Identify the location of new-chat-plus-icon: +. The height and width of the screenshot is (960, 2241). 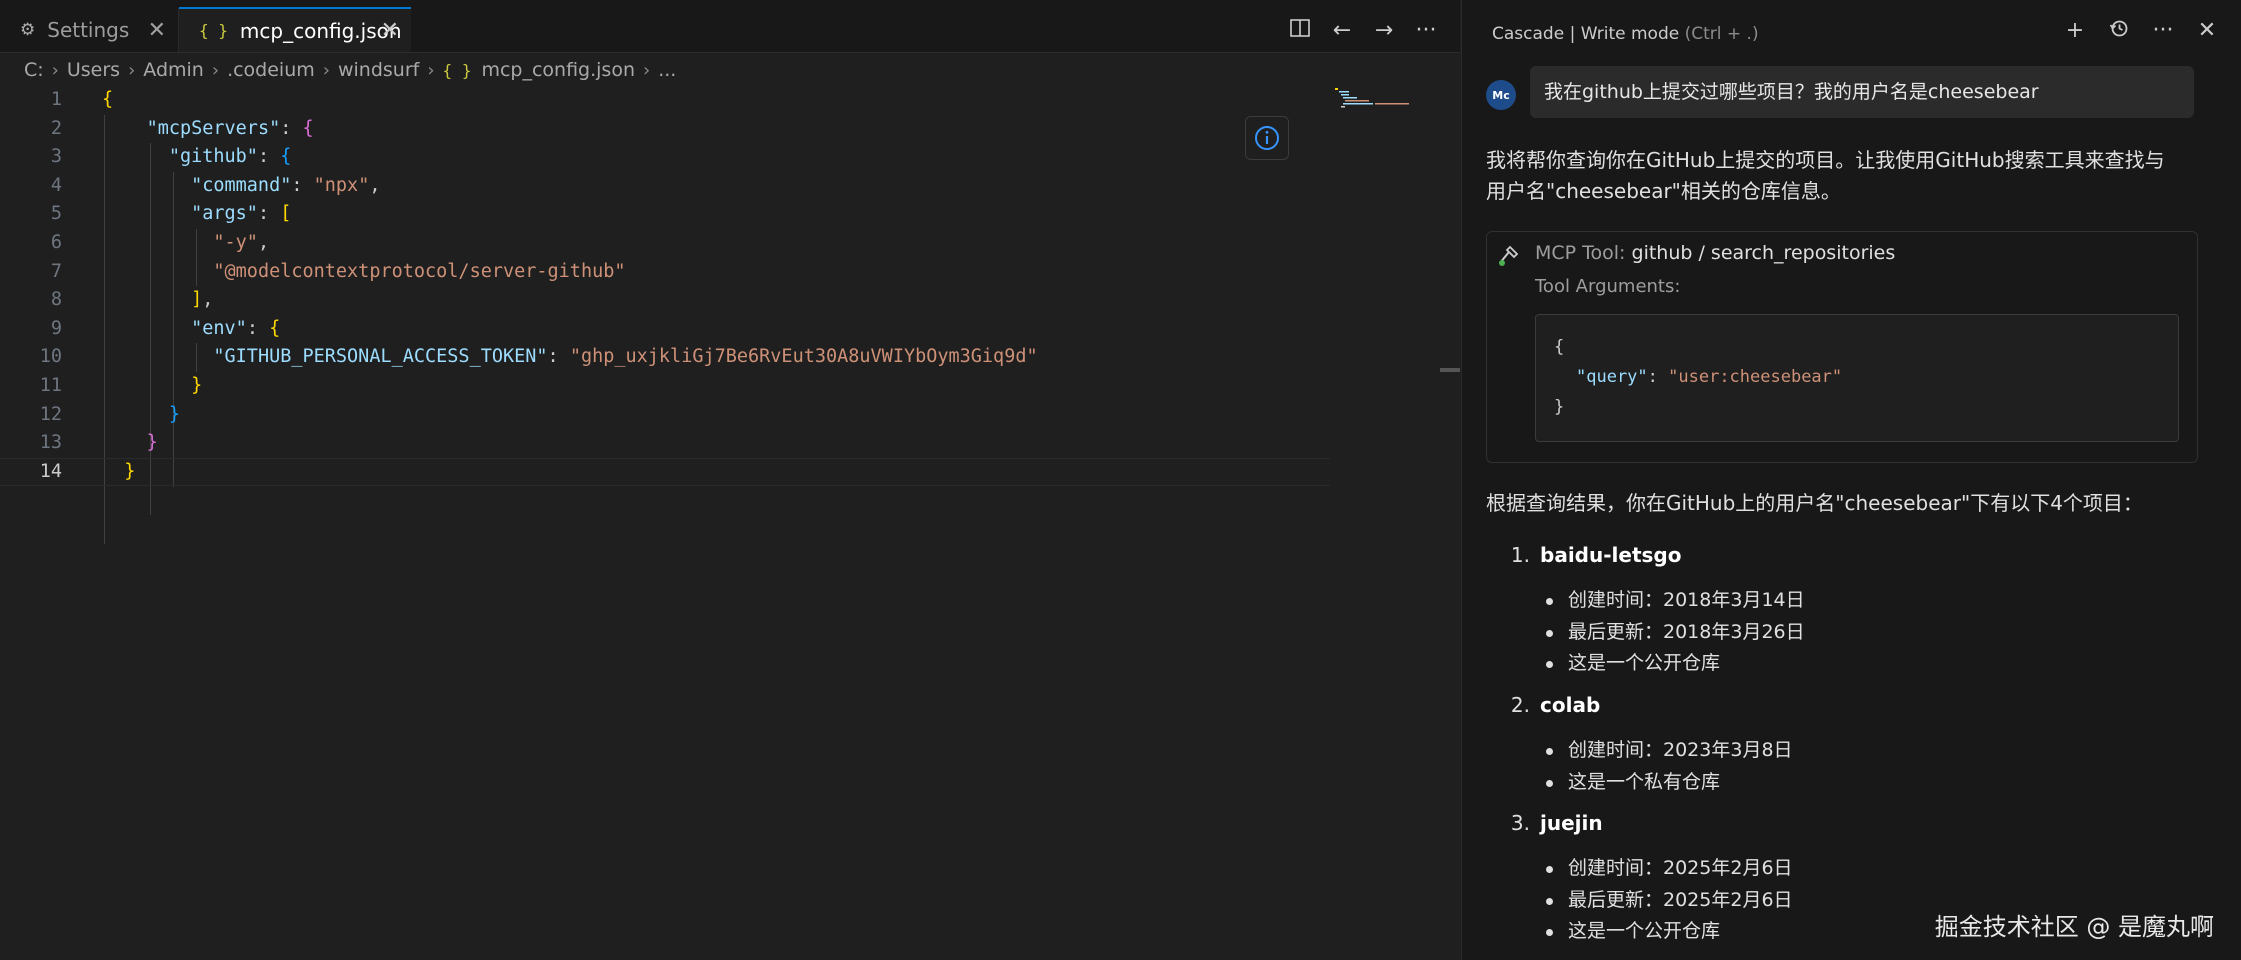
(2075, 31).